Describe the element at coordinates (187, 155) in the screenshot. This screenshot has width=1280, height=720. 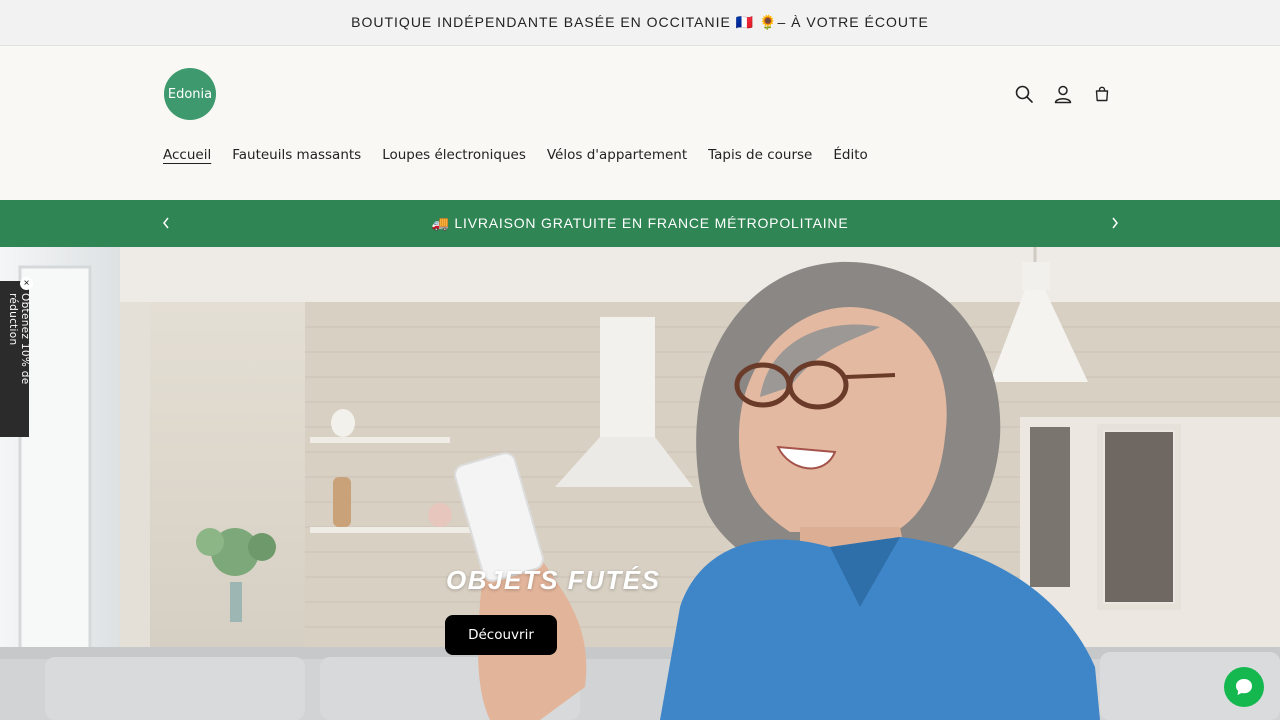
I see `nav-item-accueil: Accueil` at that location.